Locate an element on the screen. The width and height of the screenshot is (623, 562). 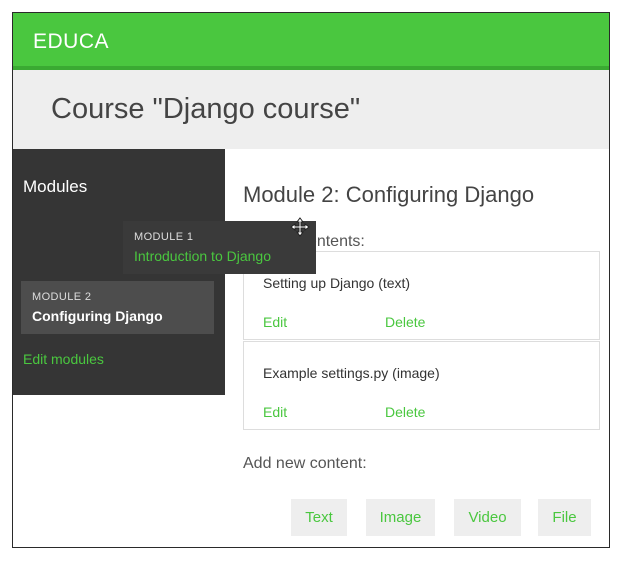
add-file-button: File is located at coordinates (564, 517).